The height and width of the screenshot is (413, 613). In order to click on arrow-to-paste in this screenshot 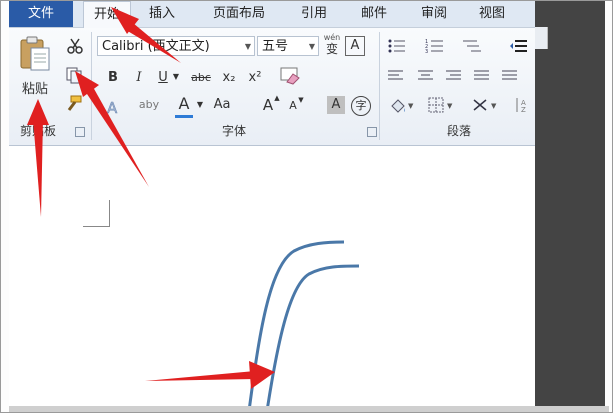, I will do `click(38, 158)`.